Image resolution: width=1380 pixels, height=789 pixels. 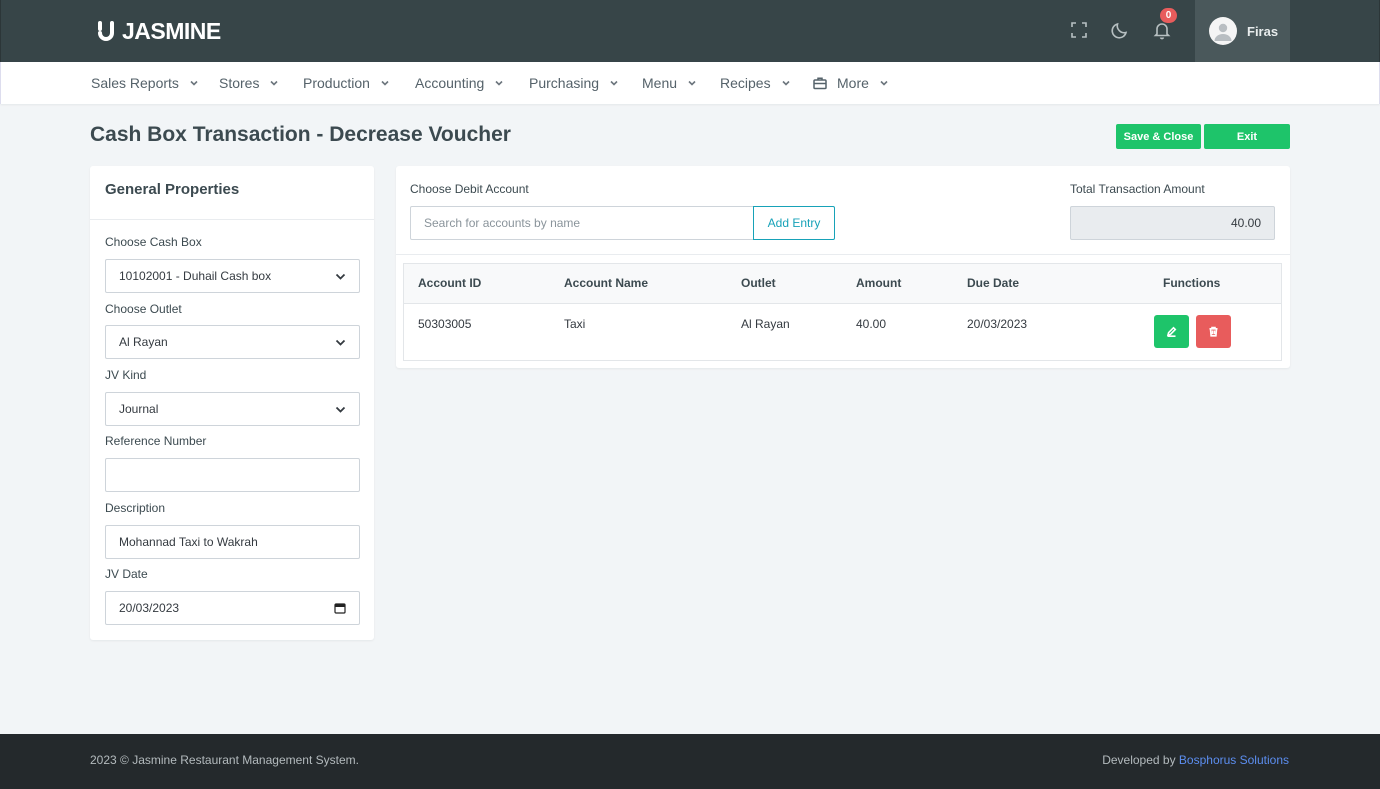 I want to click on brand-logo: JASMINE, so click(x=158, y=31).